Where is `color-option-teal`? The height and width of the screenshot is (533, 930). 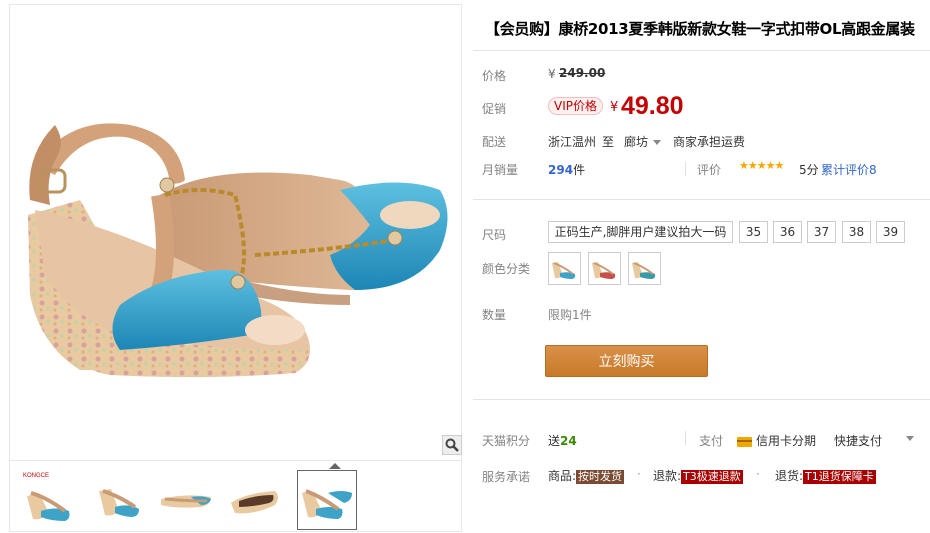 color-option-teal is located at coordinates (644, 268).